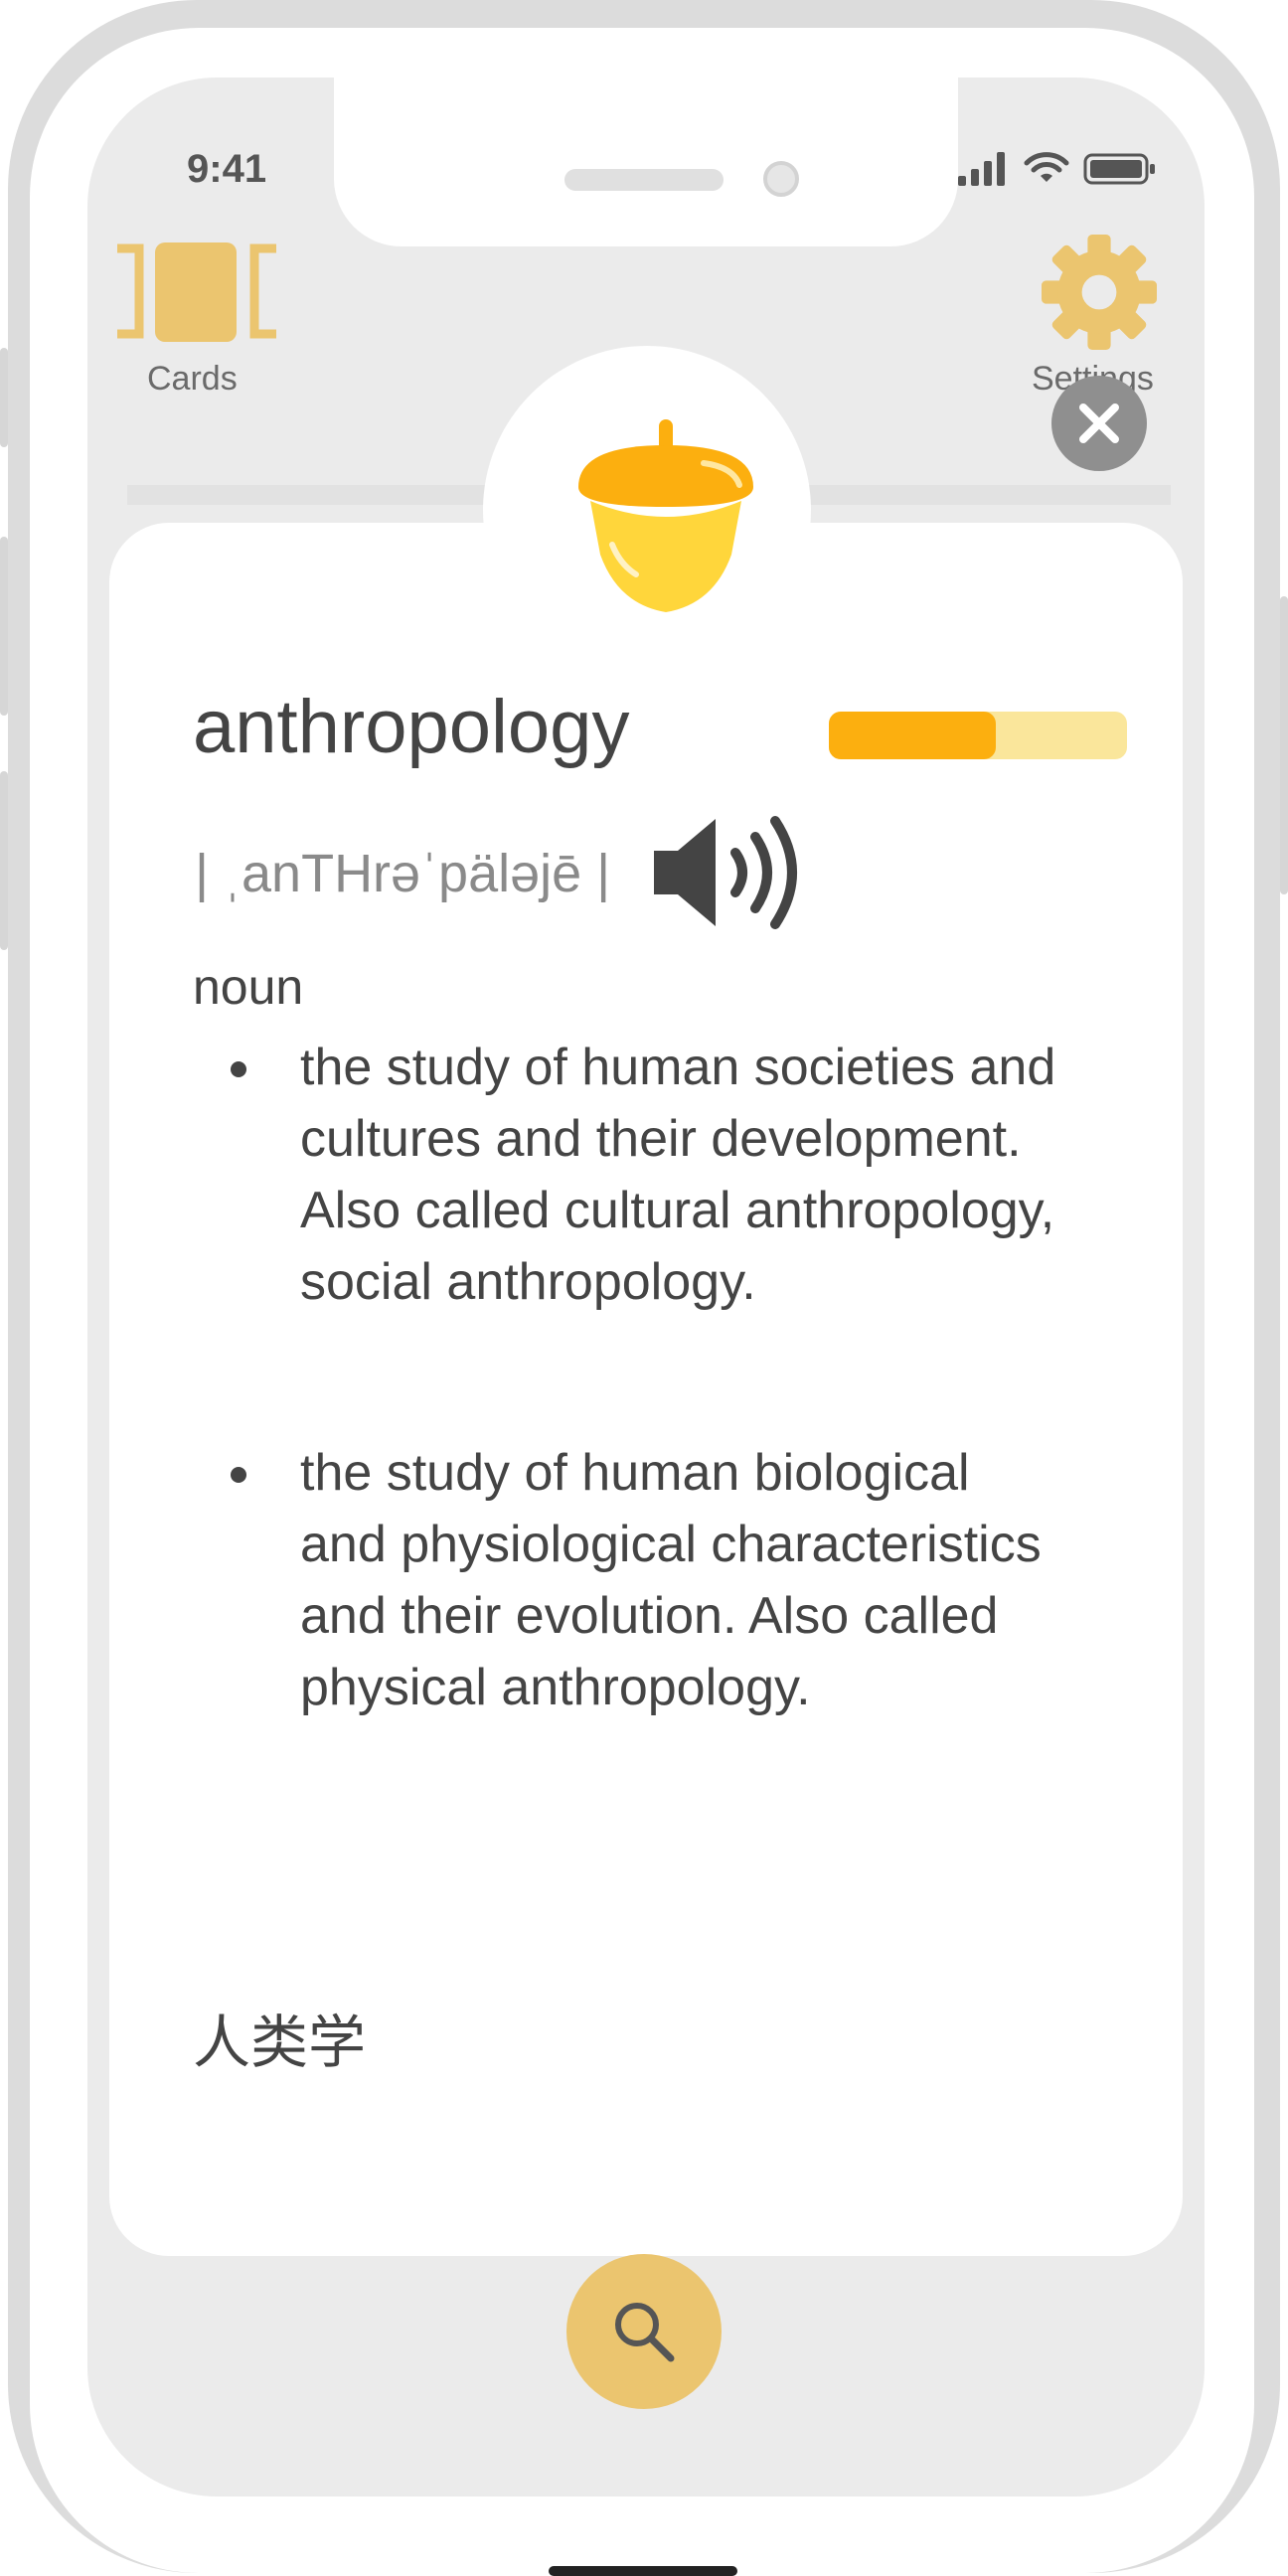 The height and width of the screenshot is (2576, 1288). What do you see at coordinates (1099, 292) in the screenshot?
I see `gear-icon` at bounding box center [1099, 292].